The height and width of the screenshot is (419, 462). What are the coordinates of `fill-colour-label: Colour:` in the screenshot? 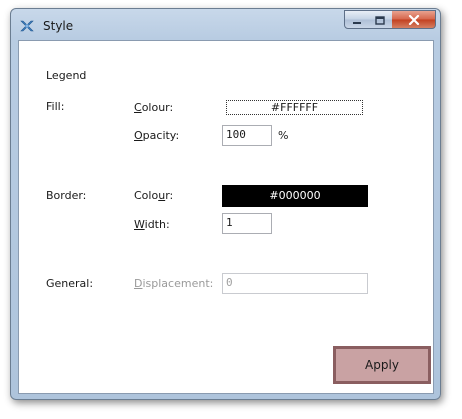 It's located at (153, 108).